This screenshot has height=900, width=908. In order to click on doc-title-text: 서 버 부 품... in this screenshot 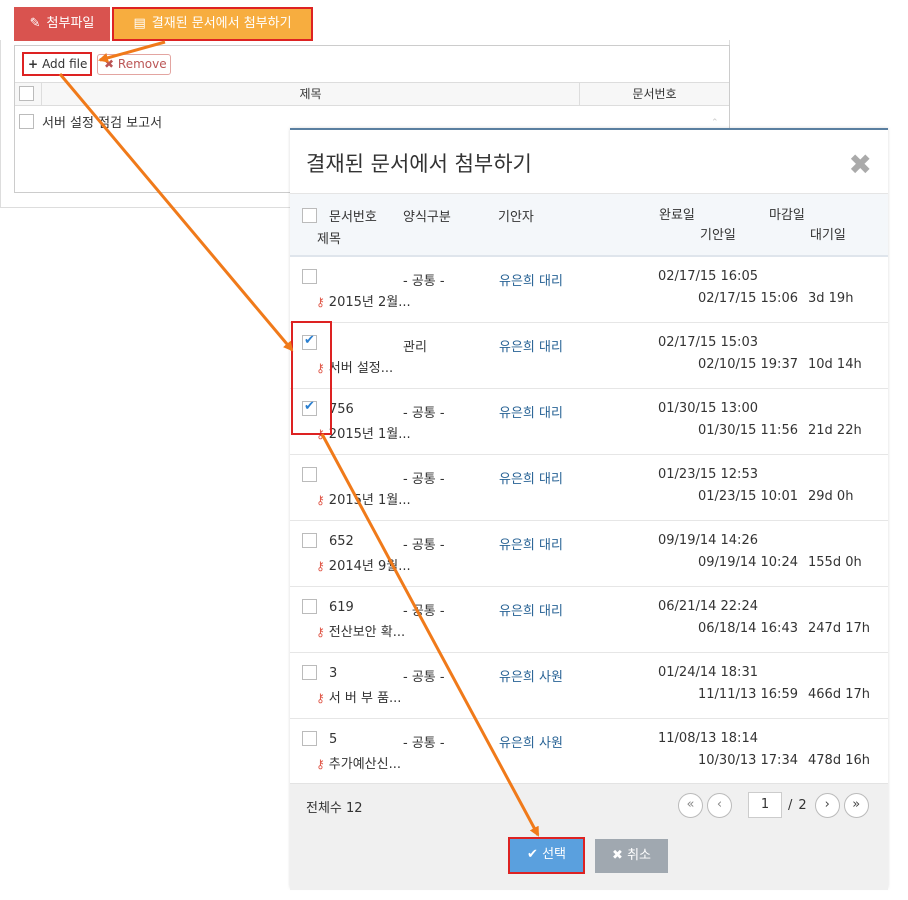, I will do `click(365, 698)`.